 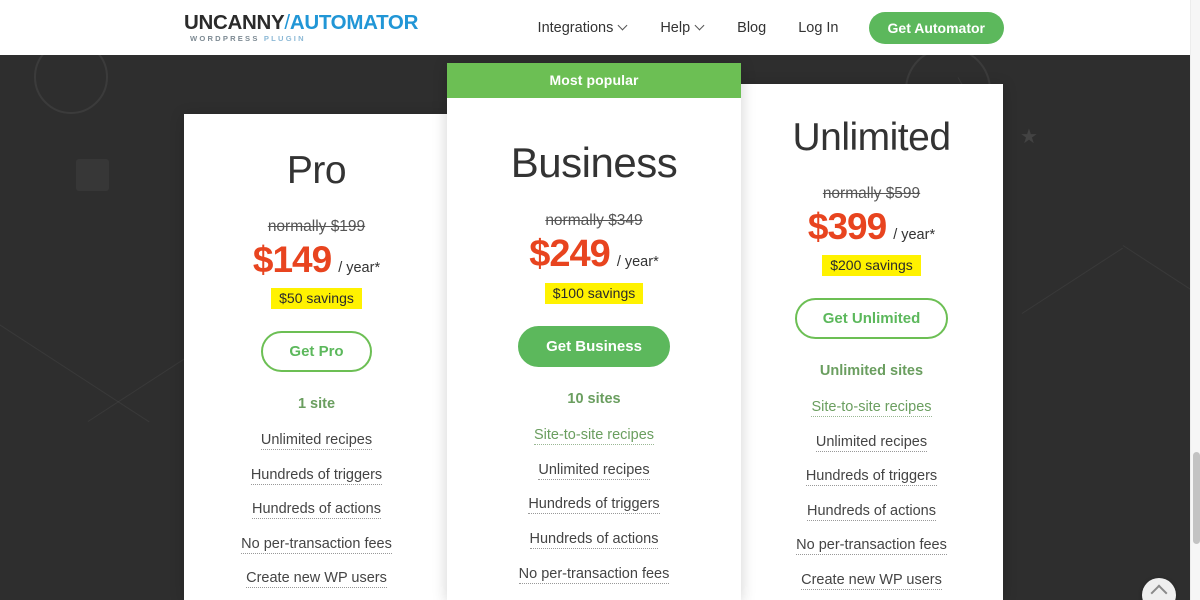 I want to click on plan-name: Business, so click(x=594, y=162).